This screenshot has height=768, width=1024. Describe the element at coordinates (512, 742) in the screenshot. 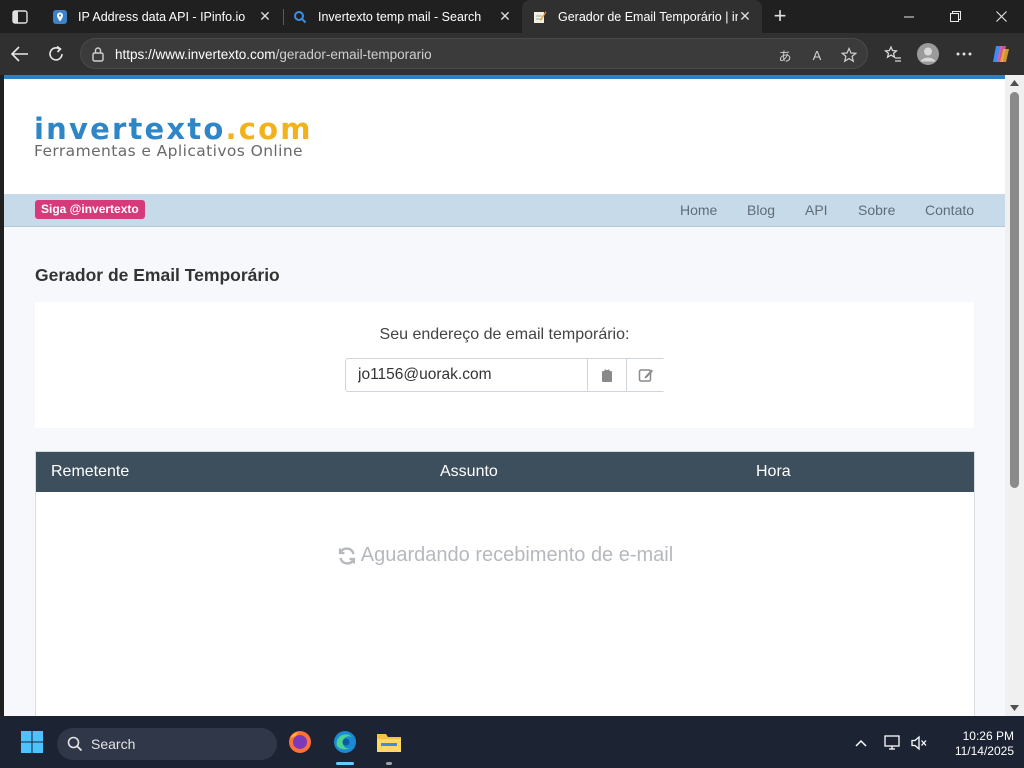

I see `windows-taskbar: Search 10:26 PM 11/14/2025` at that location.